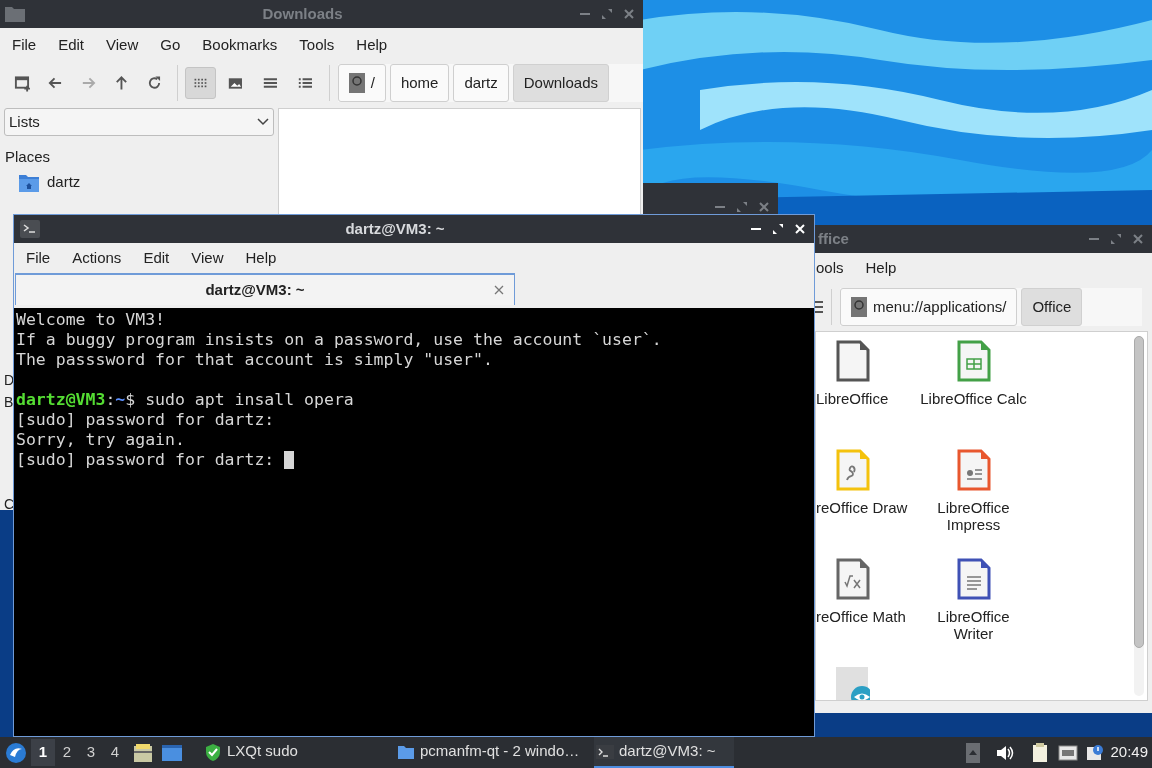 The image size is (1152, 768). I want to click on path-button: Office, so click(1052, 307).